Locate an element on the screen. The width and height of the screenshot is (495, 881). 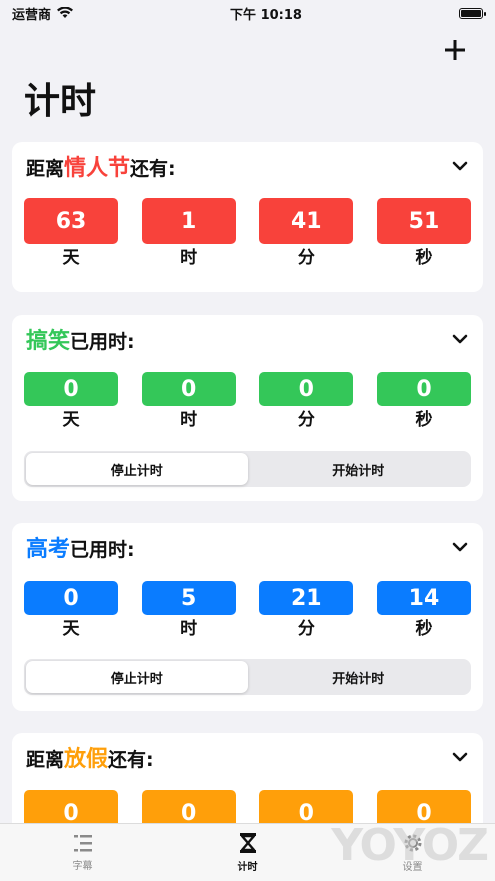
elapsed-hours: 0 时 is located at coordinates (188, 401).